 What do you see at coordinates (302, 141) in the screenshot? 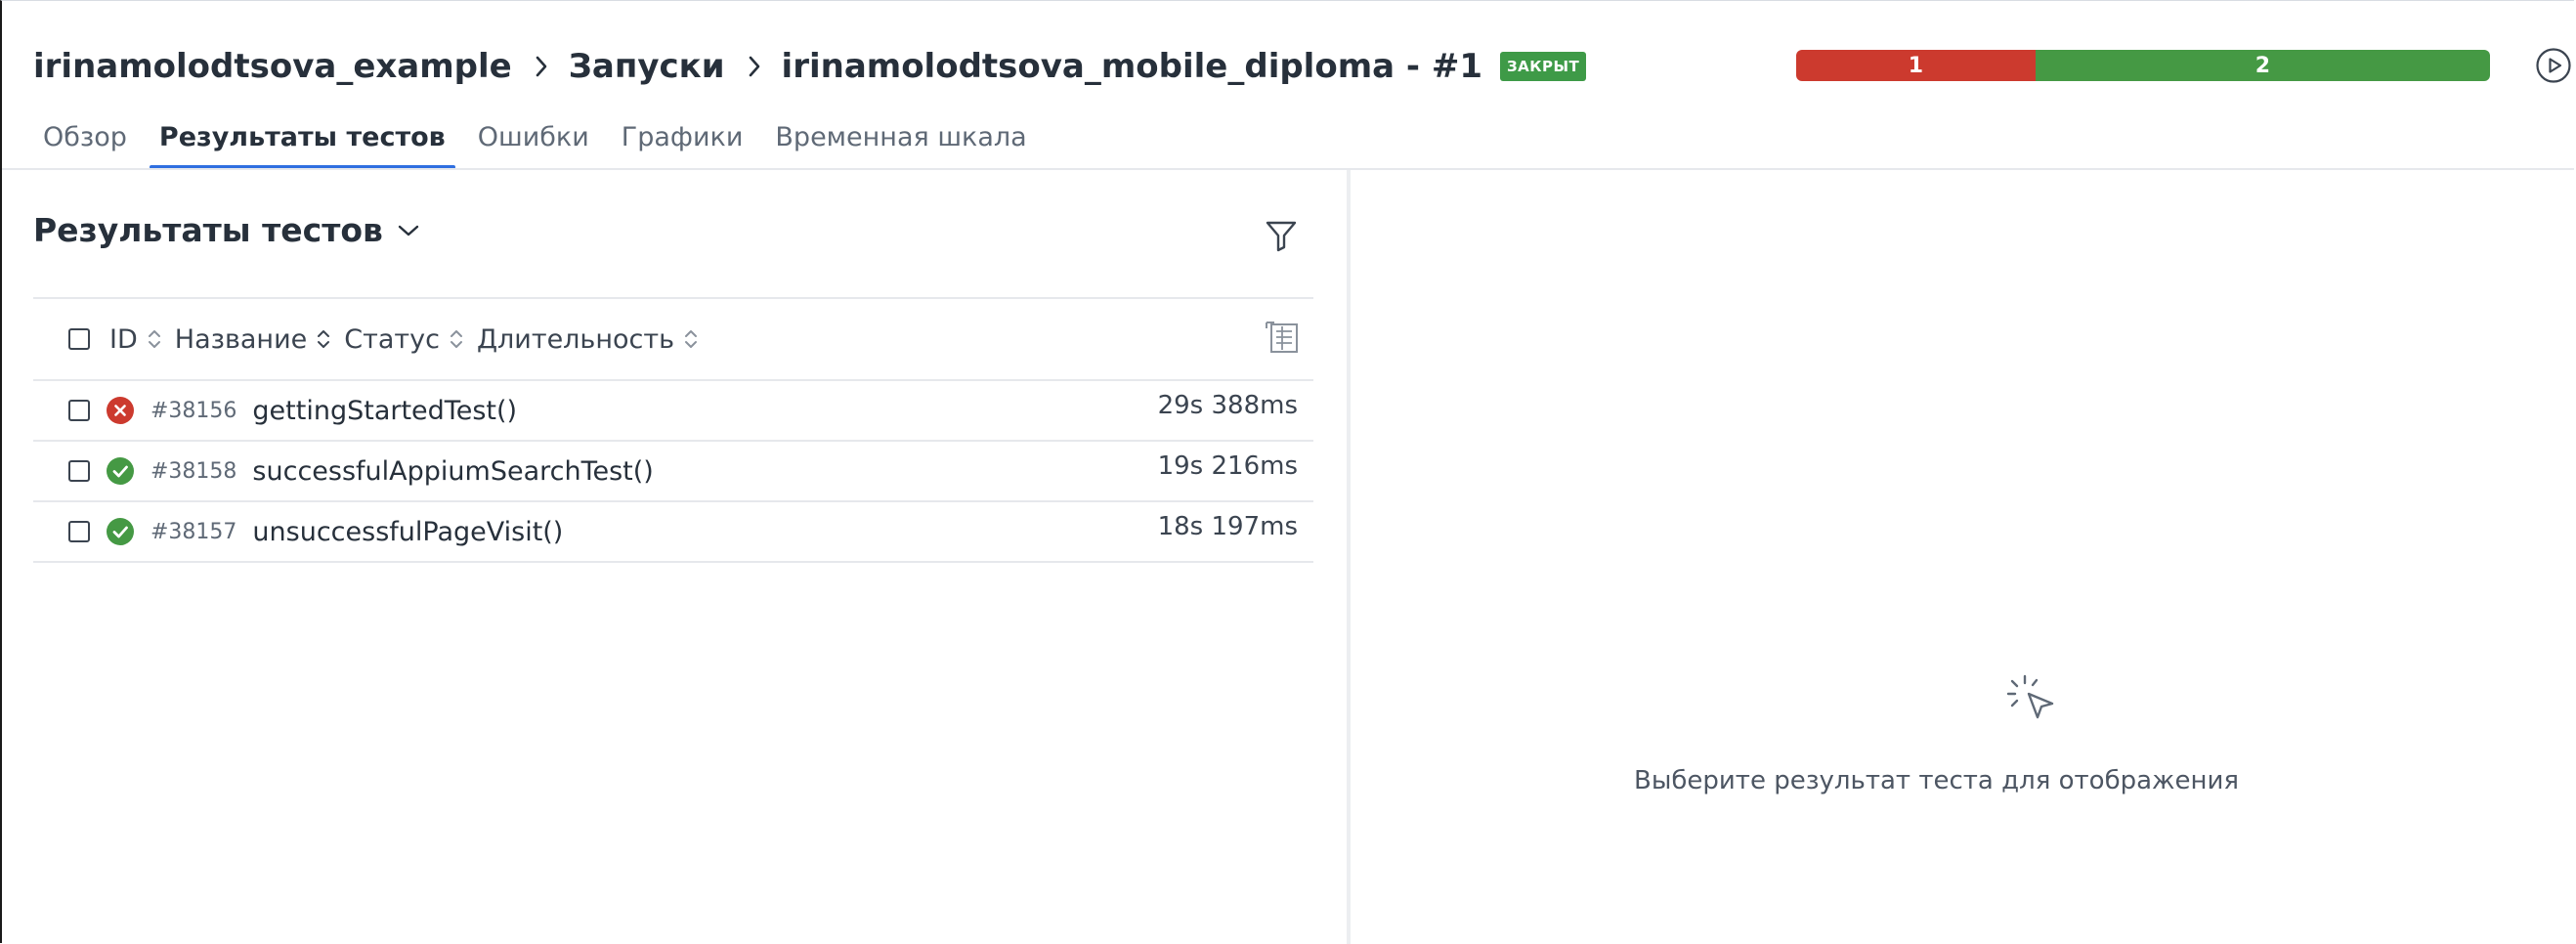
I see `tab-test-results: Результаты тестов` at bounding box center [302, 141].